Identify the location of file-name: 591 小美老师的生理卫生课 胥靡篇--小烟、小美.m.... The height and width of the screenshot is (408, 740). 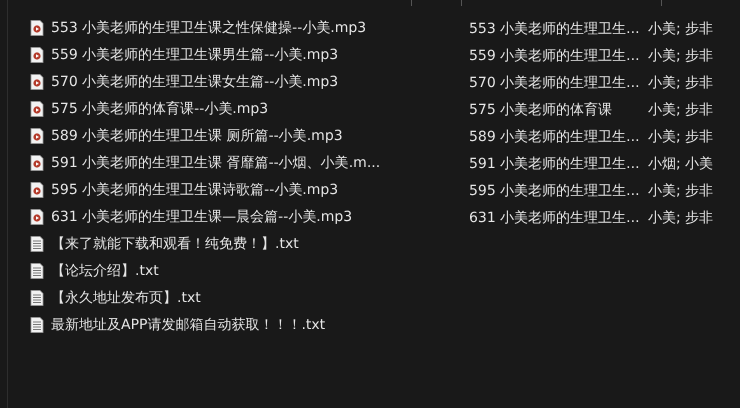
(215, 163).